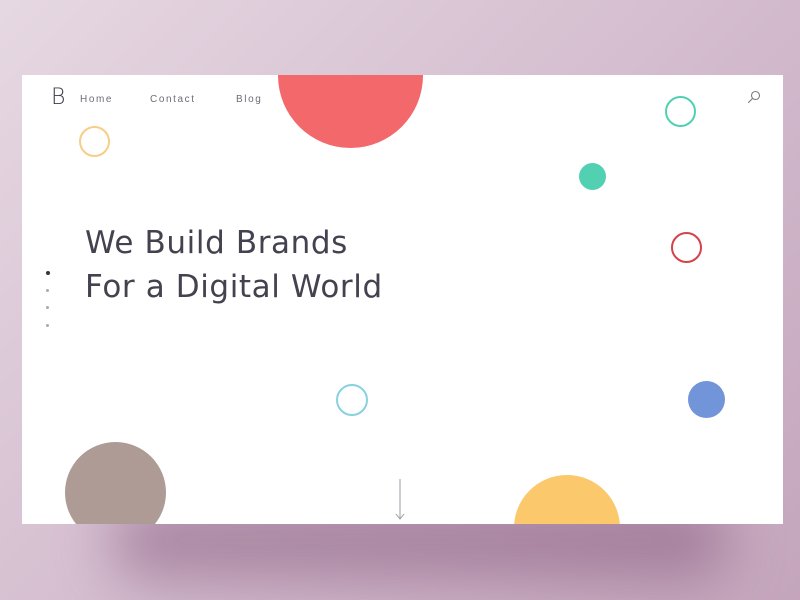 This screenshot has width=800, height=600. Describe the element at coordinates (115, 483) in the screenshot. I see `taupe-circle` at that location.